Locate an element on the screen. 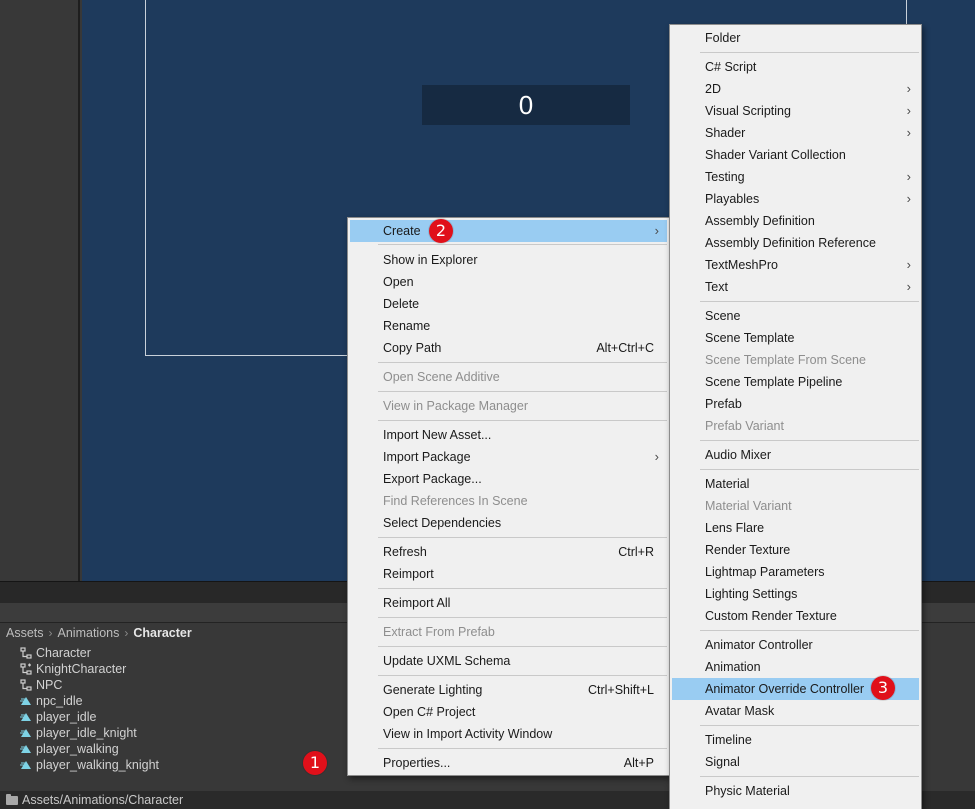 This screenshot has width=975, height=809. menu-item-lighting-settings: Lighting Settings is located at coordinates (795, 594).